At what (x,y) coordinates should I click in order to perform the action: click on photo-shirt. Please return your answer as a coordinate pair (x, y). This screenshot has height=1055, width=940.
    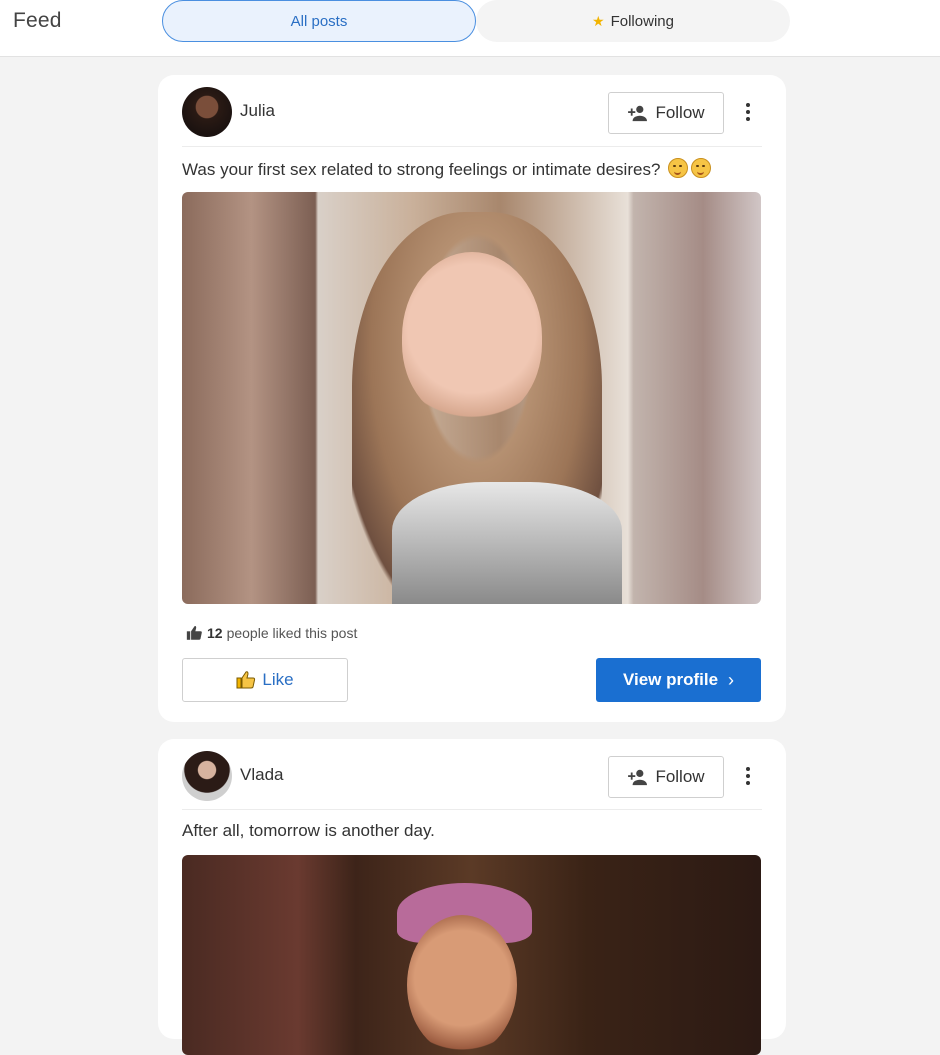
    Looking at the image, I should click on (507, 543).